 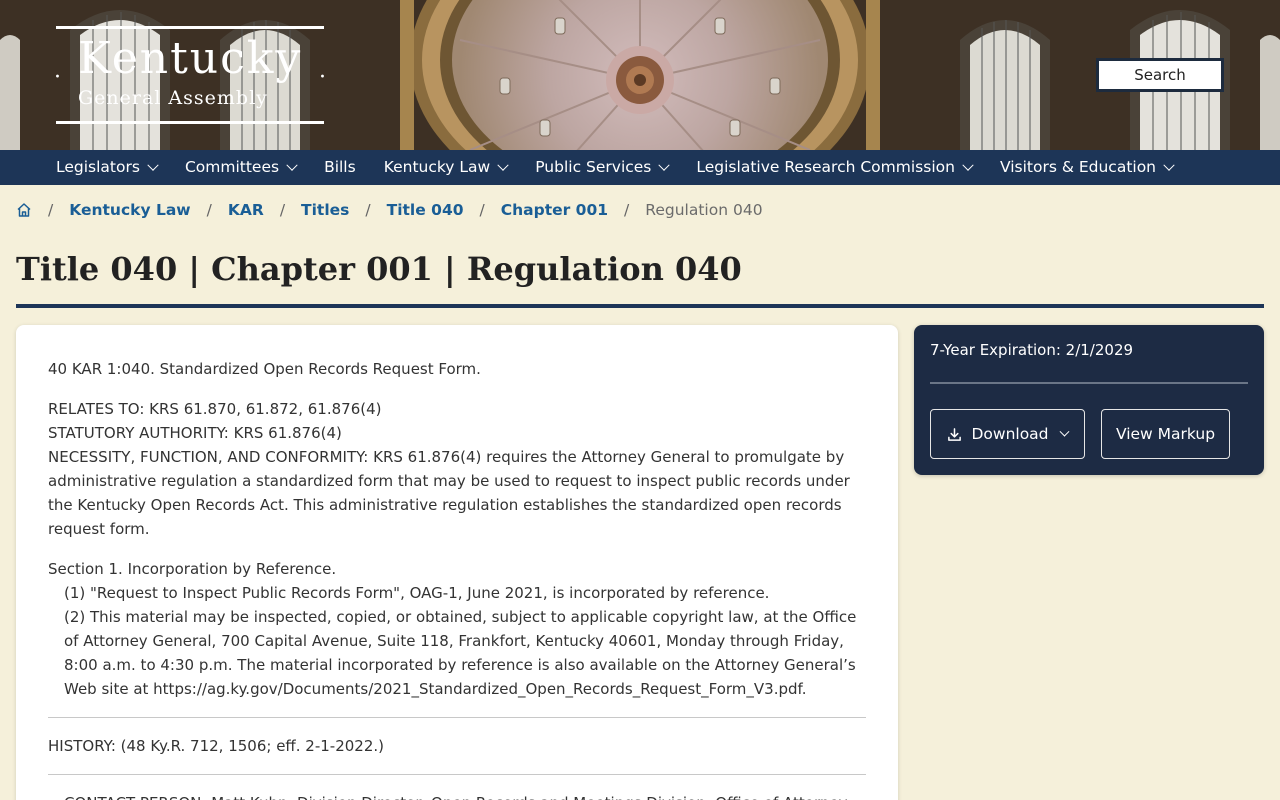 I want to click on nav-item-label: Kentucky Law, so click(x=437, y=167).